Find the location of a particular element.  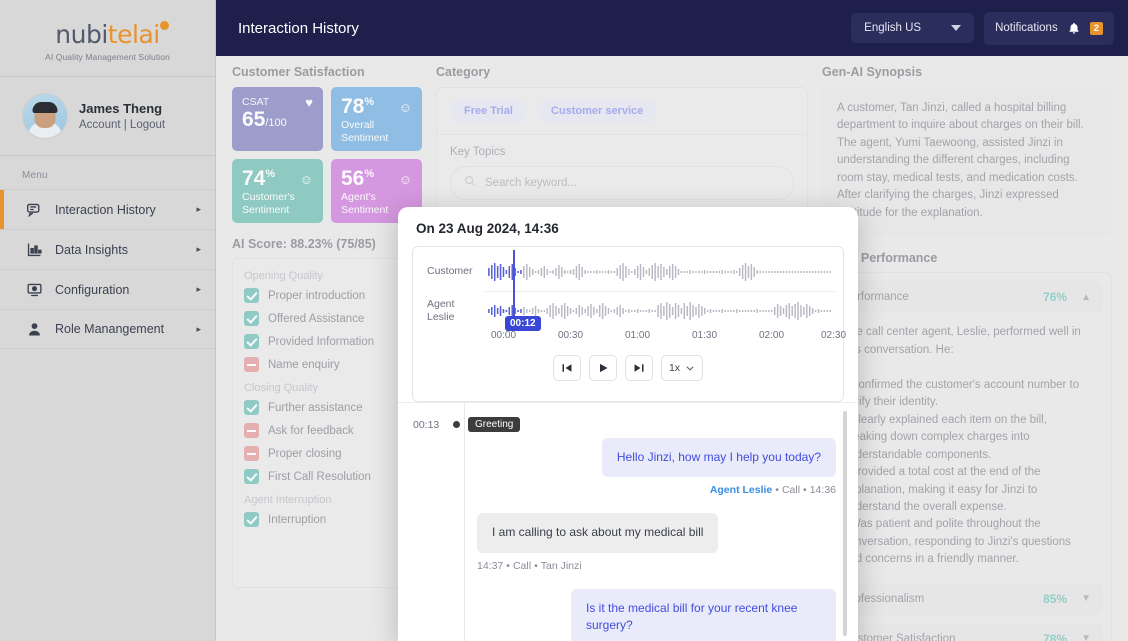

sidebar-item-configuration: Configuration ▸ is located at coordinates (107, 289).